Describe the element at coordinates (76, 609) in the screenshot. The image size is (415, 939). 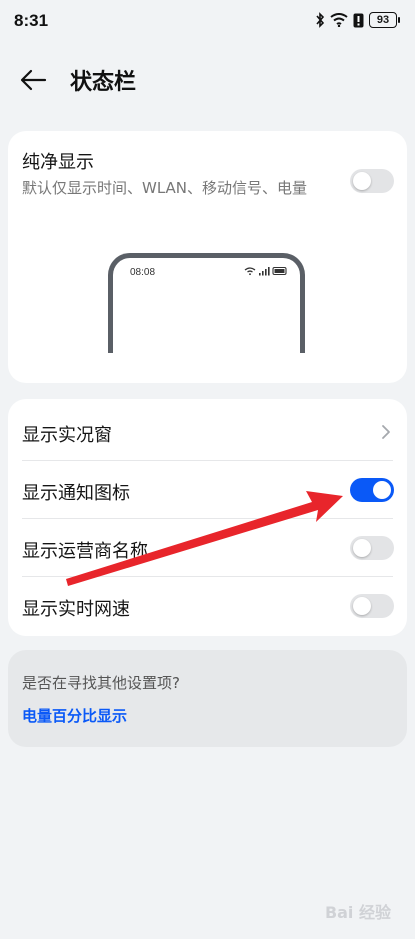
I see `network-speed-label: 显示实时网速` at that location.